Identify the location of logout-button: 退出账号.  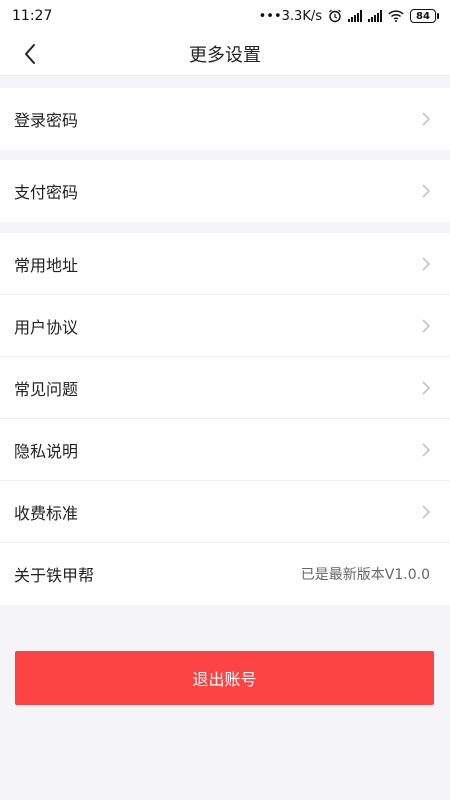
(224, 678).